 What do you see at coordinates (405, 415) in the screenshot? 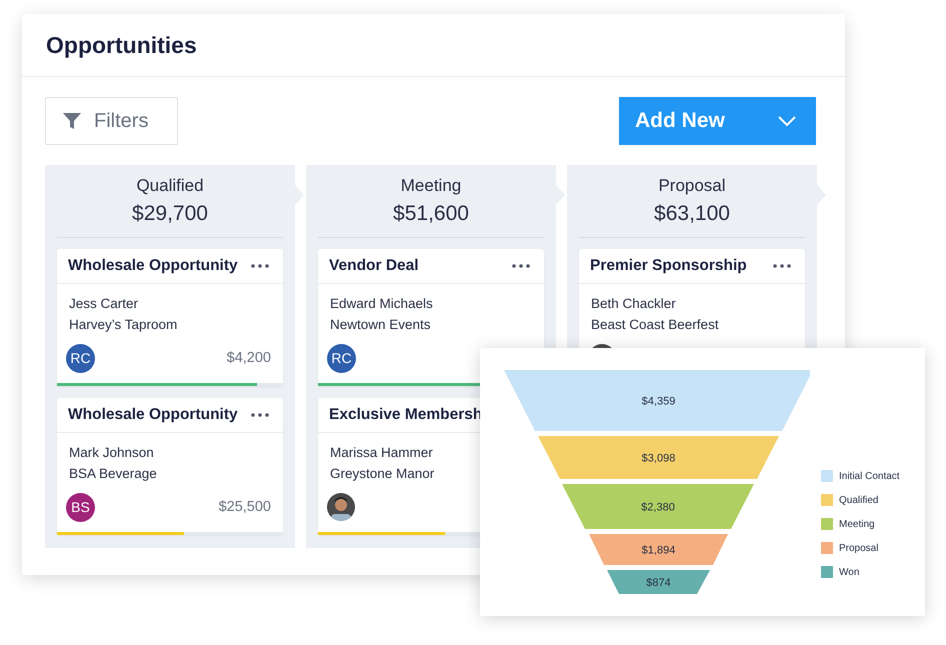
I see `deal-title: Exclusive Membersh` at bounding box center [405, 415].